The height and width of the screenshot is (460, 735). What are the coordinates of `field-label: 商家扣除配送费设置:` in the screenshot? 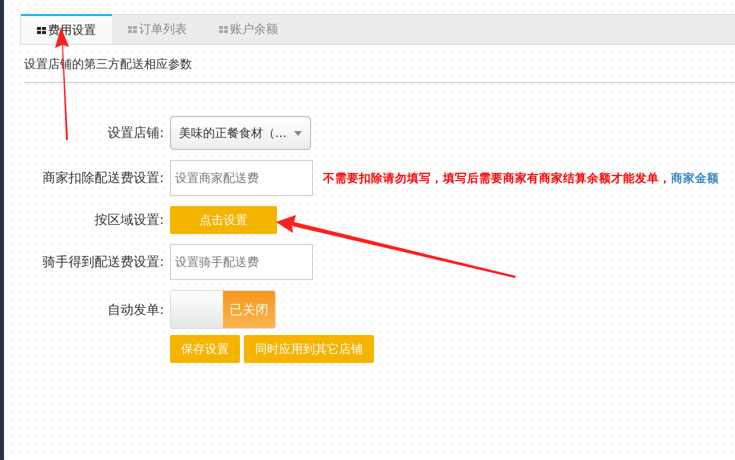 It's located at (103, 178).